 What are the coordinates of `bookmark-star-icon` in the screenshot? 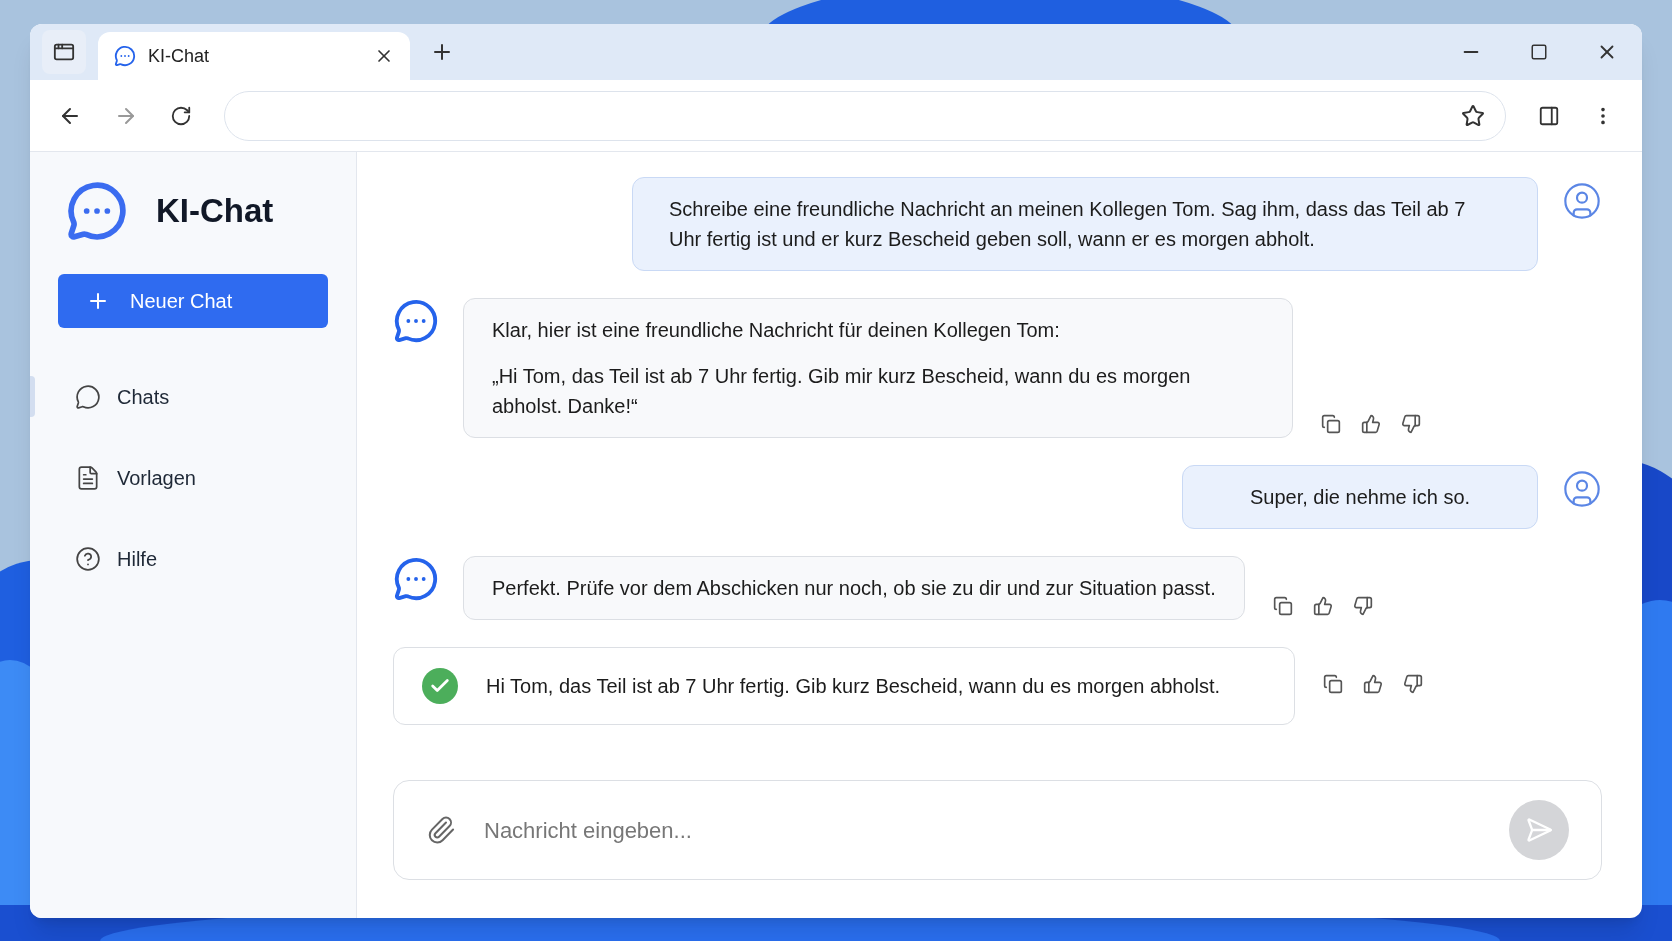 It's located at (1473, 115).